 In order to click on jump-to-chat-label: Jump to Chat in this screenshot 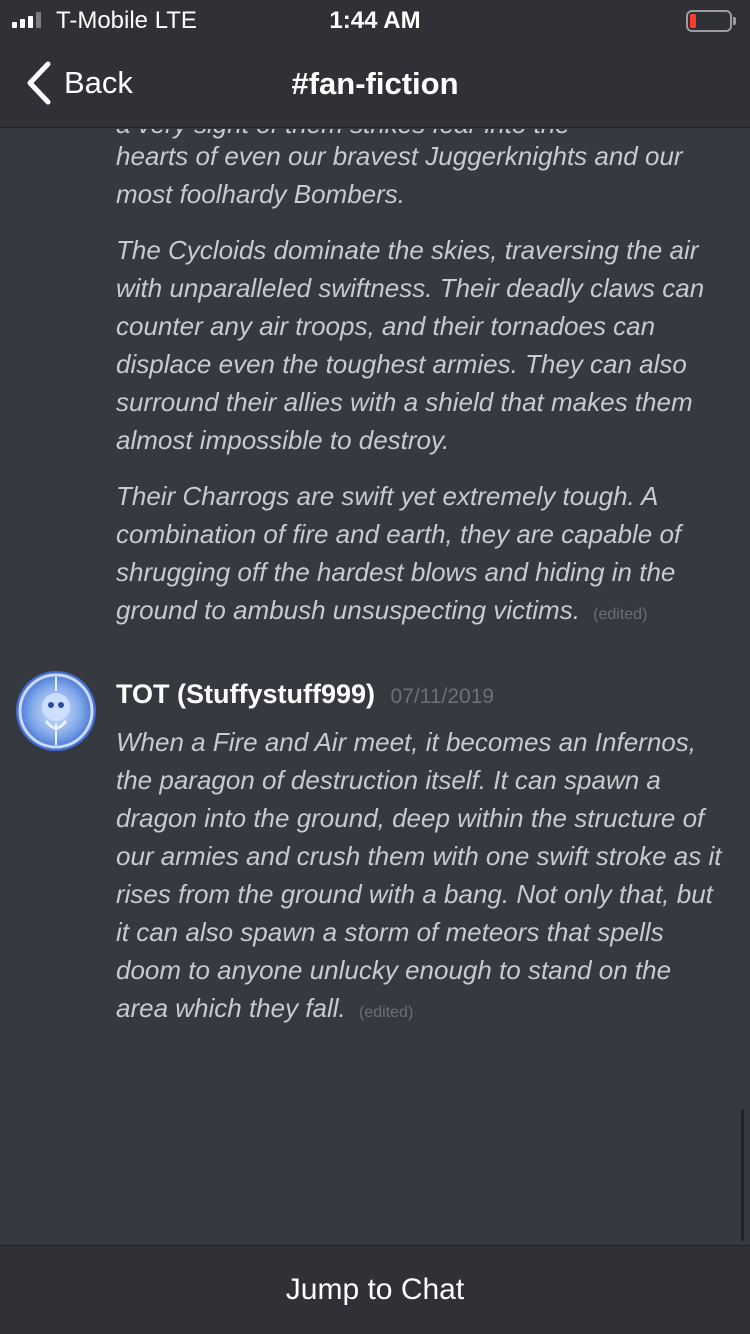, I will do `click(375, 1289)`.